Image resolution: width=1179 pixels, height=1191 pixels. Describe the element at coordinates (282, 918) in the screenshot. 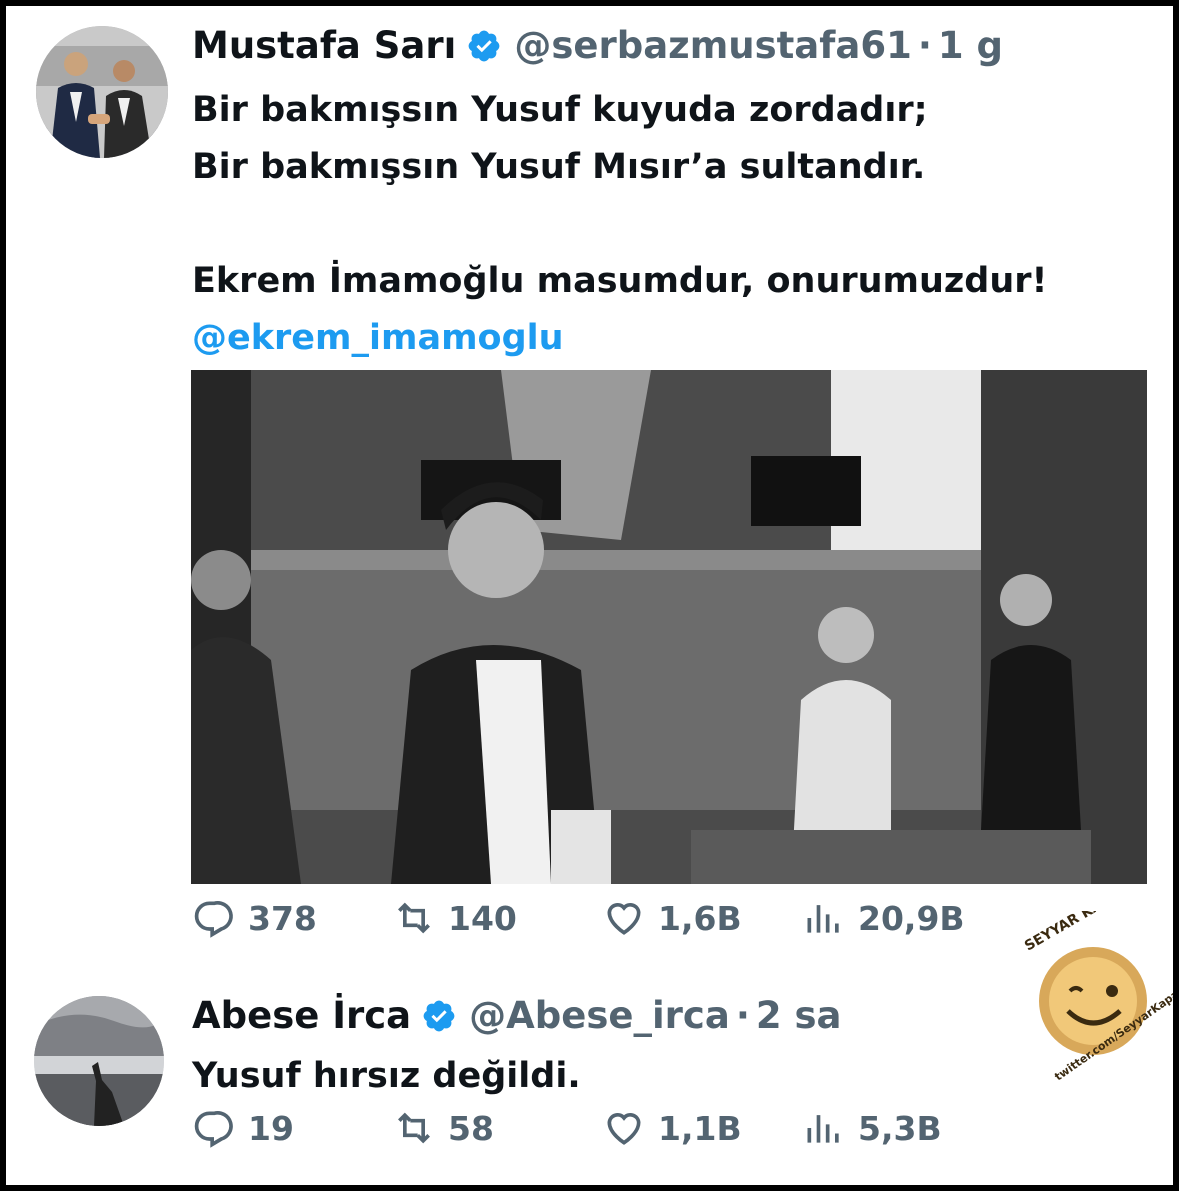

I see `reply-count: 378` at that location.